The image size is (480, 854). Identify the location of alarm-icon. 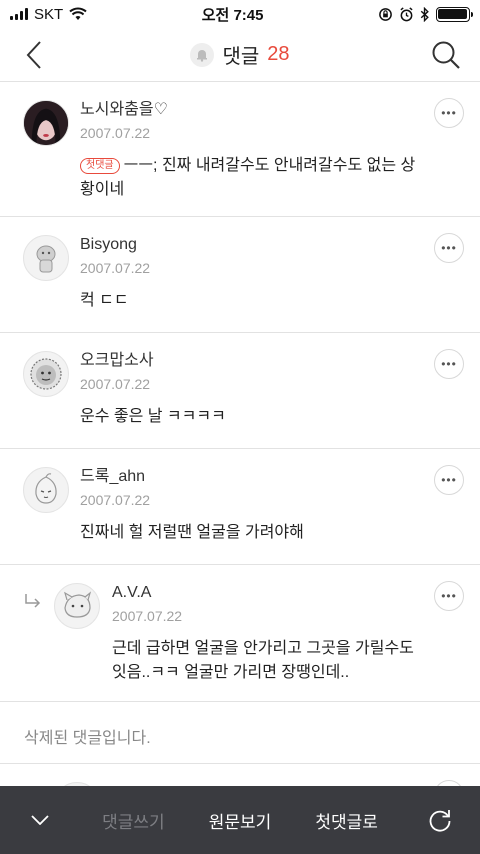
(406, 13).